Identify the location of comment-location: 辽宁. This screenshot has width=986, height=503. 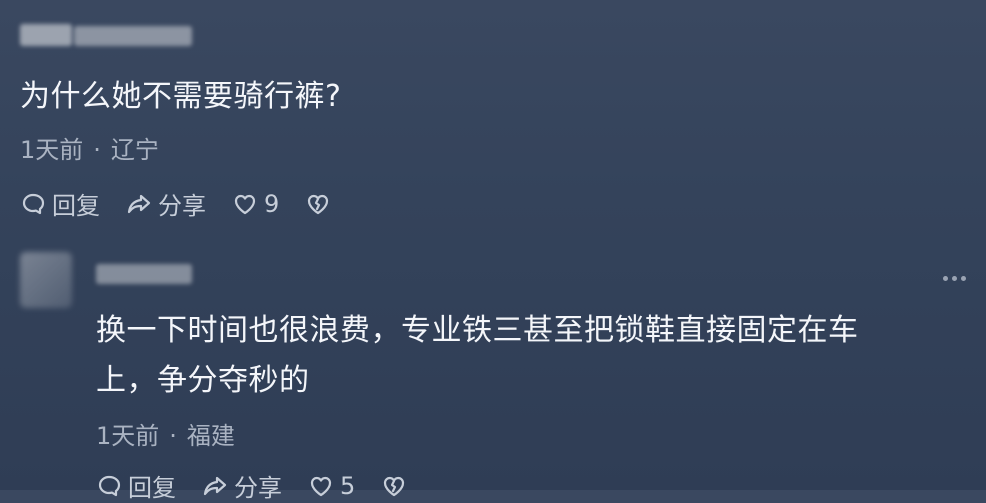
(134, 150).